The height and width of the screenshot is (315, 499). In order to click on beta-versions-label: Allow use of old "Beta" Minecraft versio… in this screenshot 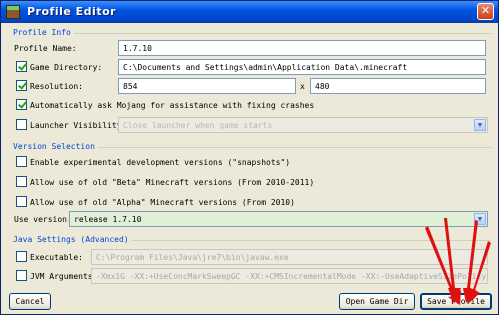, I will do `click(172, 182)`.